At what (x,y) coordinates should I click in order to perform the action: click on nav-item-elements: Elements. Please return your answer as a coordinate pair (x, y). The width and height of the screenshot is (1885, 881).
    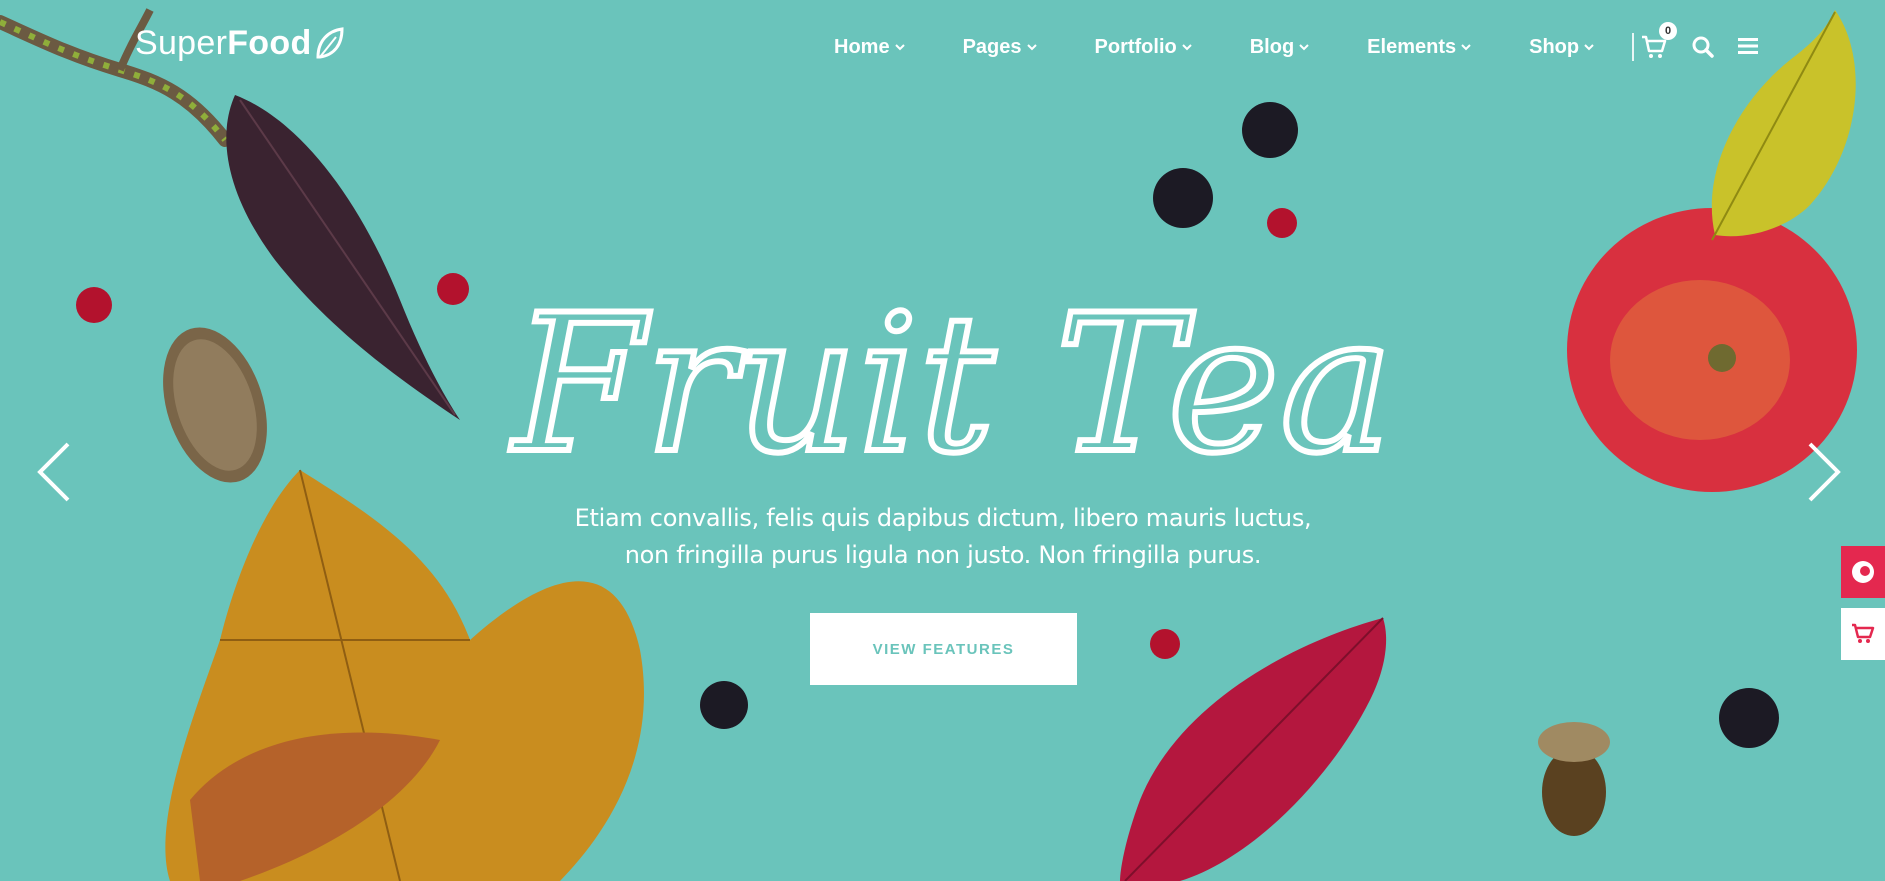
    Looking at the image, I should click on (1419, 47).